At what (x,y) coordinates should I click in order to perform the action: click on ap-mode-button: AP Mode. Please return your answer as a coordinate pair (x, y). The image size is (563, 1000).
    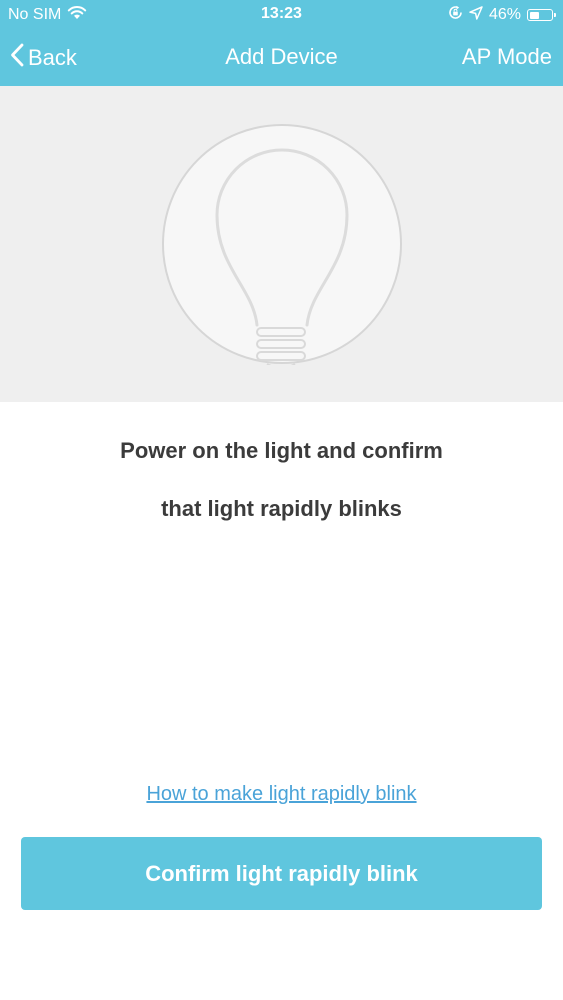
    Looking at the image, I should click on (507, 57).